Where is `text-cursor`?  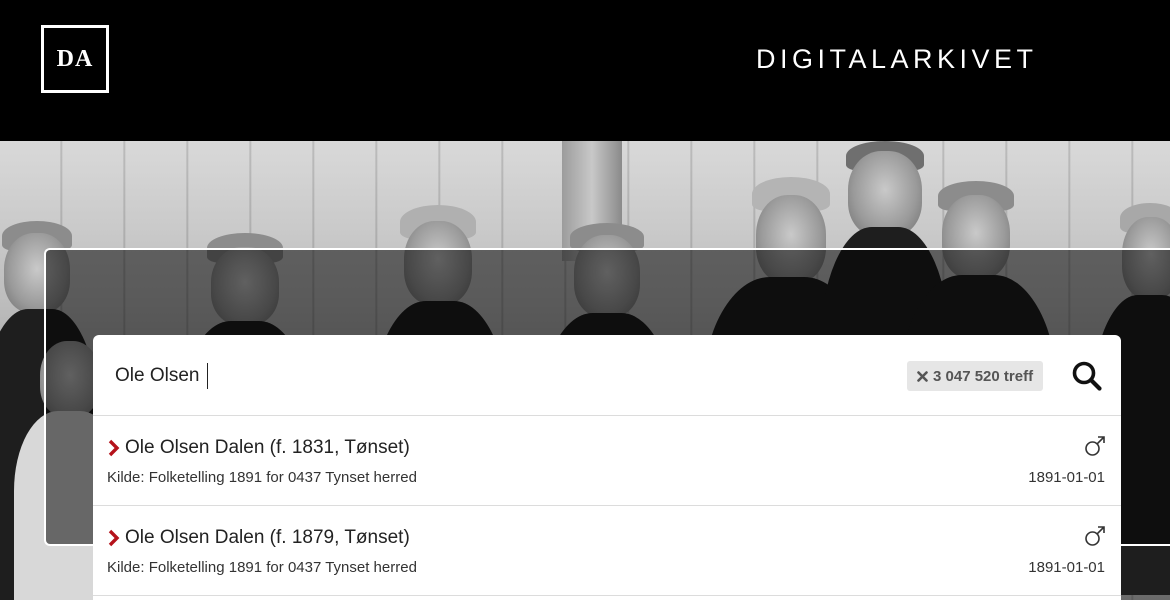 text-cursor is located at coordinates (207, 376).